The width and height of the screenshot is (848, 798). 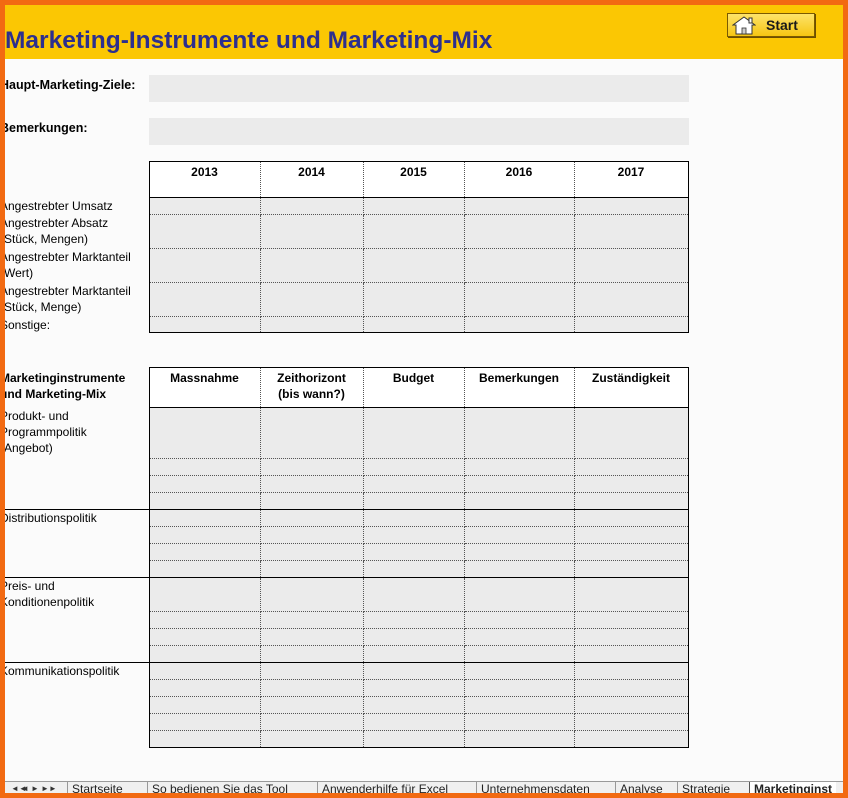 I want to click on sheet-tab-4: Unternehmensdaten, so click(x=535, y=787).